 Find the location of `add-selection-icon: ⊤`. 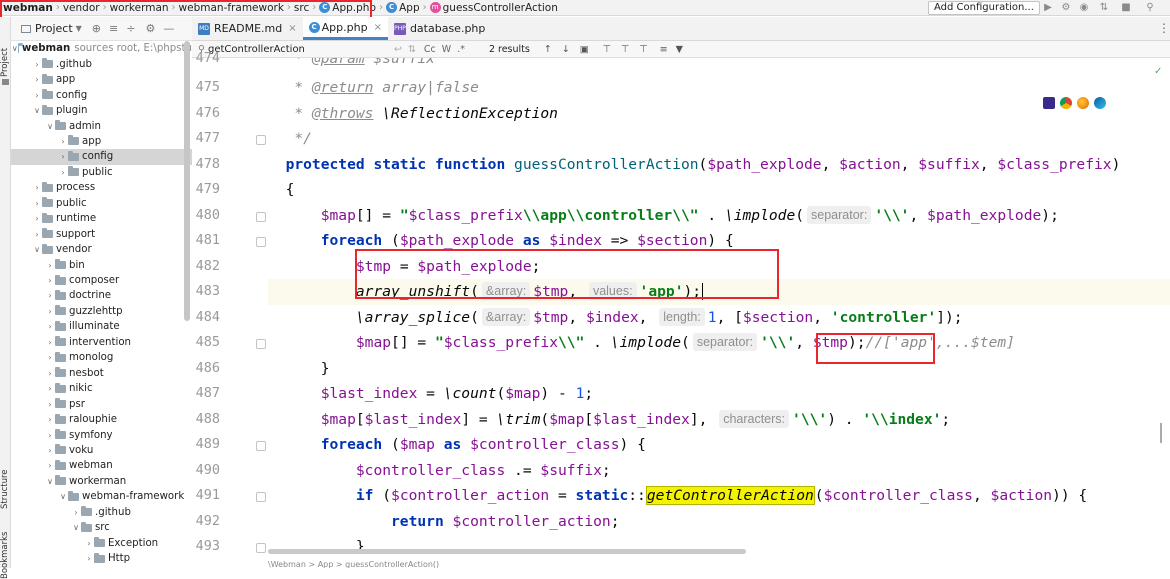

add-selection-icon: ⊤ is located at coordinates (607, 49).